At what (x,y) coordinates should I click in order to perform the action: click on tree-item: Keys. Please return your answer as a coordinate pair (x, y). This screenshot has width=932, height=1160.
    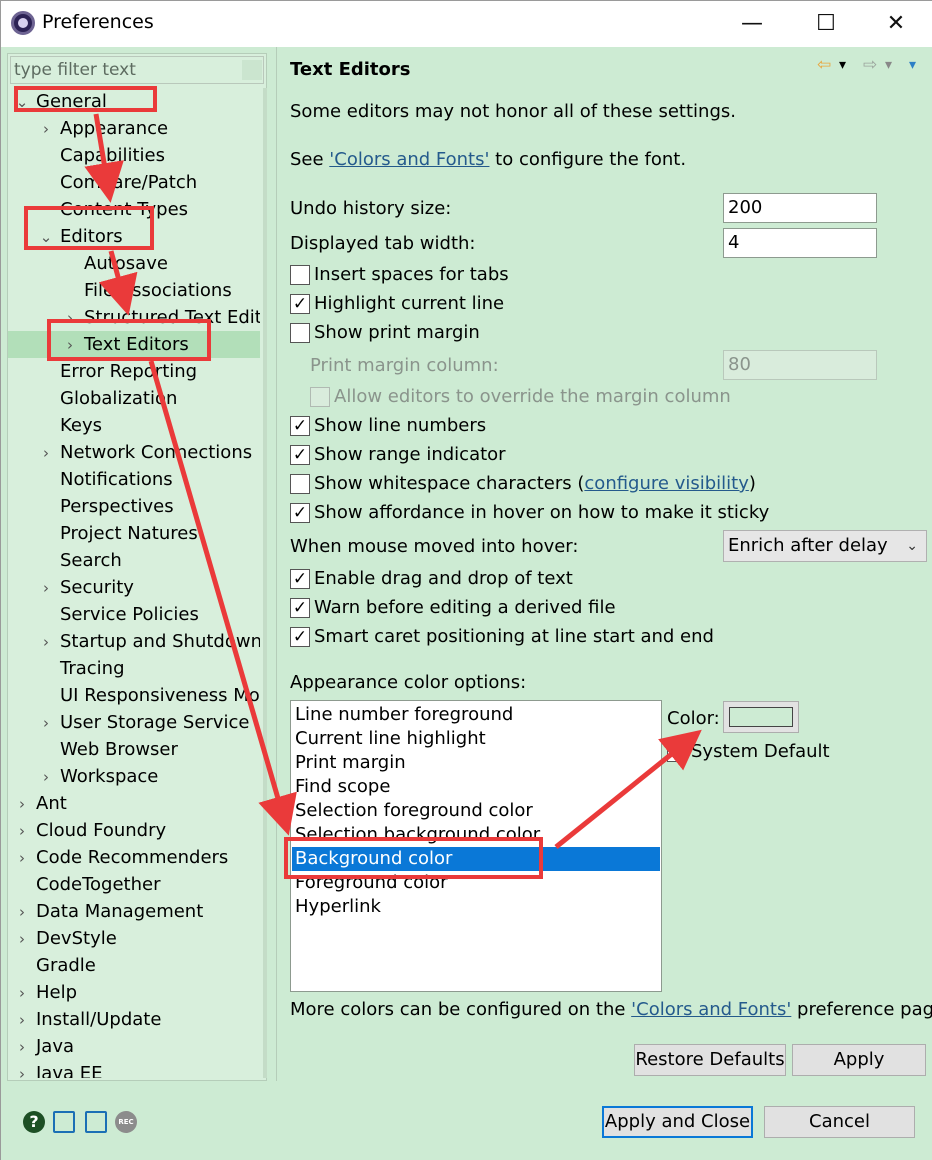
    Looking at the image, I should click on (134, 425).